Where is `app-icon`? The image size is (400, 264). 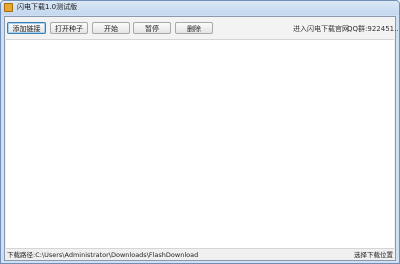 app-icon is located at coordinates (8, 7).